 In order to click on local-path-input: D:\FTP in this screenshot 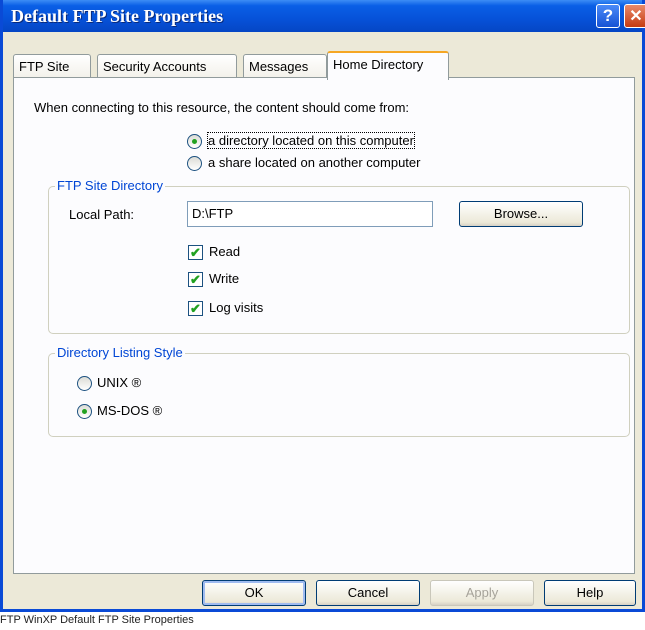, I will do `click(310, 214)`.